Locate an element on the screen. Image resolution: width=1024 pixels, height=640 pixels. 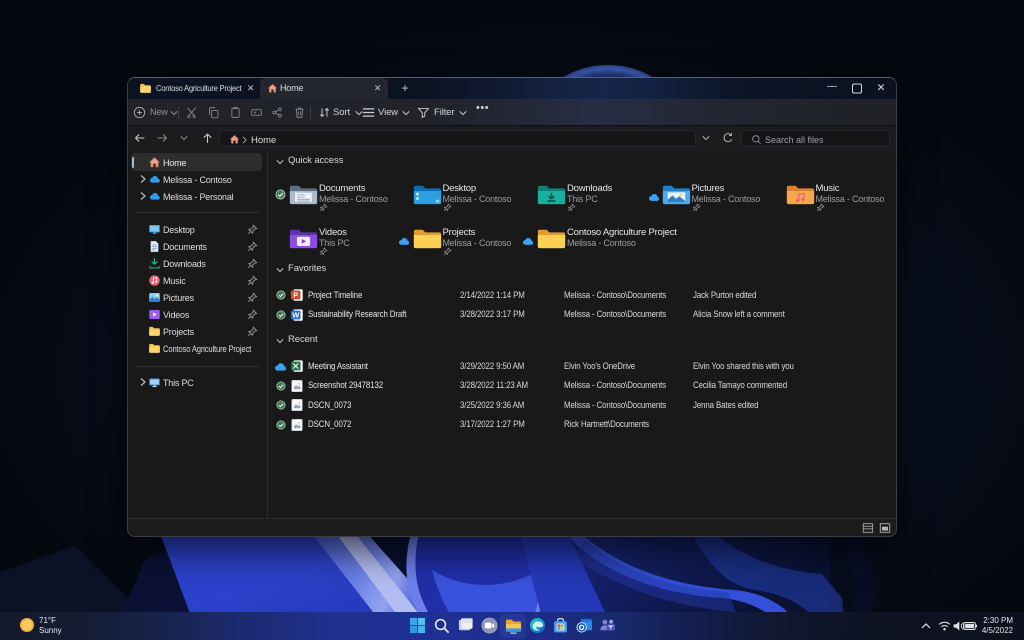
svg-text: P is located at coordinates (295, 294).